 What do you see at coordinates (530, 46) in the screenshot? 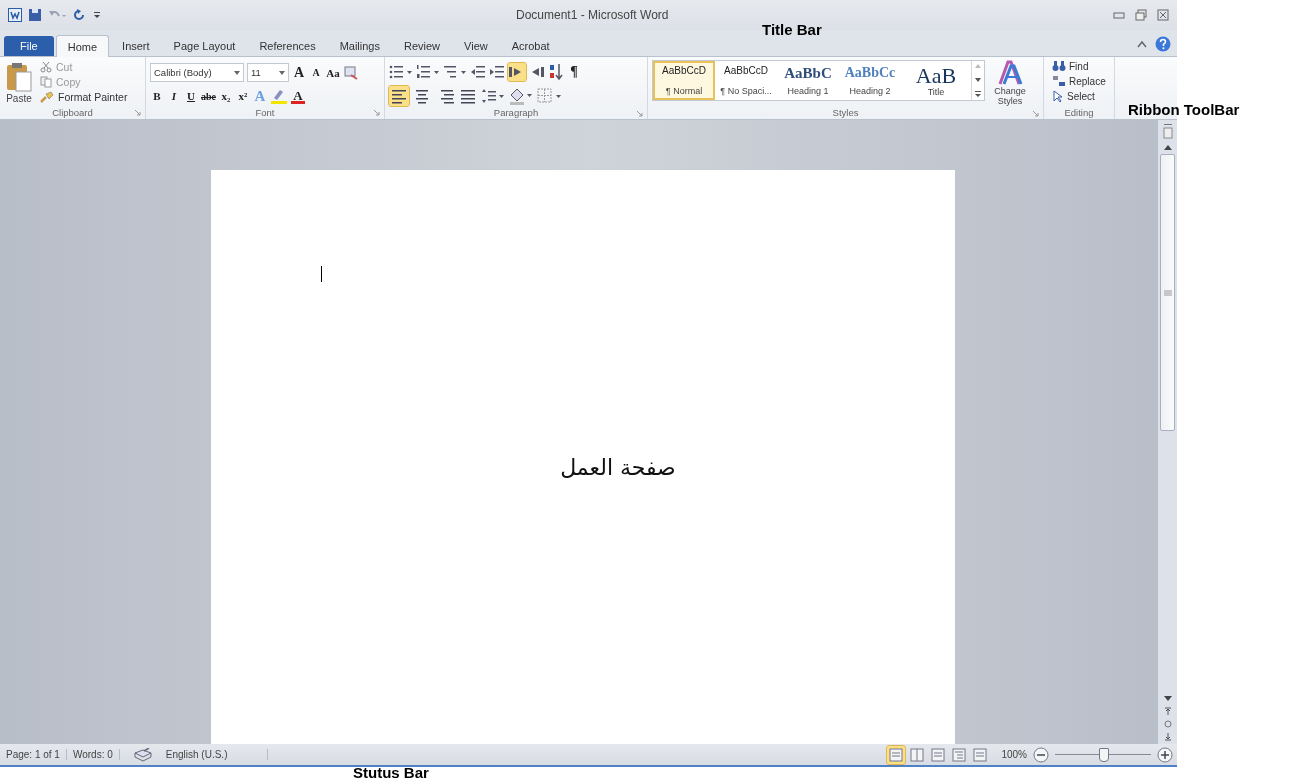
I see `ribbon-tab: Acrobat` at bounding box center [530, 46].